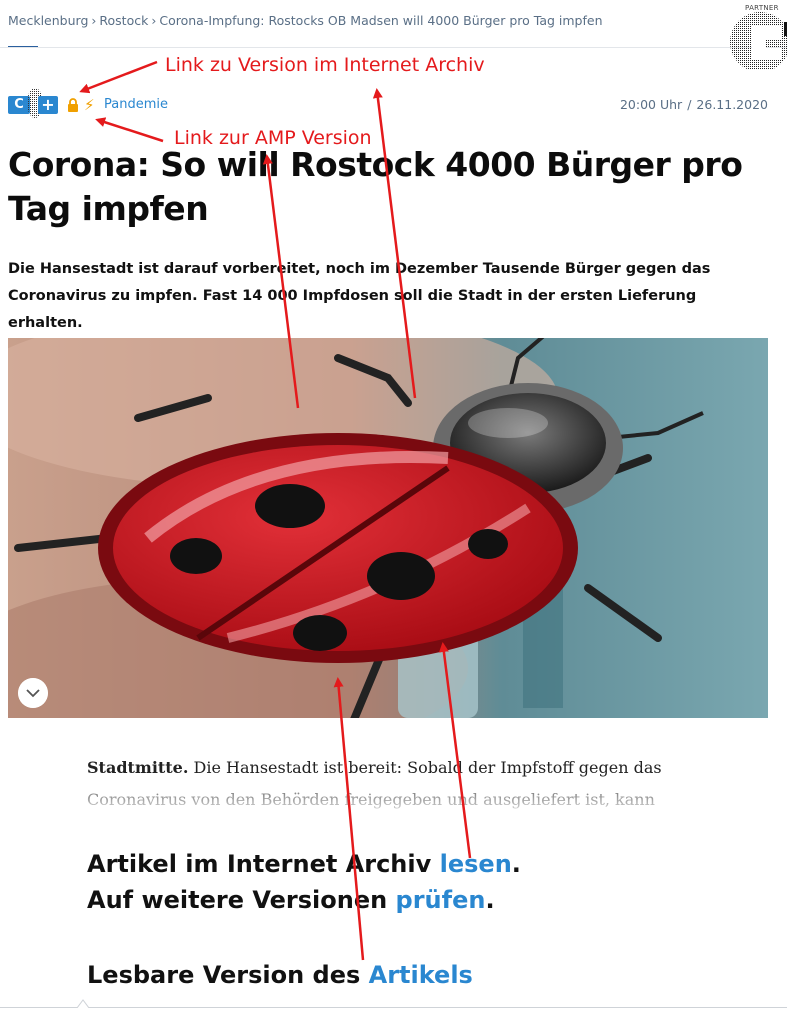 The width and height of the screenshot is (787, 1010). I want to click on archive-read-link: lesen, so click(476, 864).